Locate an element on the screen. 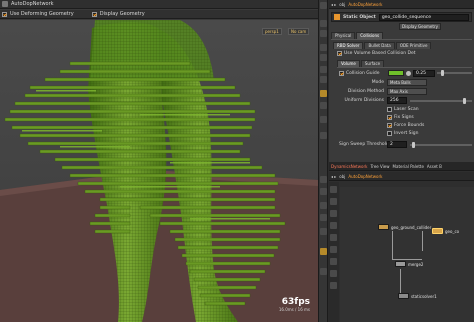 This screenshot has width=474, height=322. move-icon is located at coordinates (323, 191).